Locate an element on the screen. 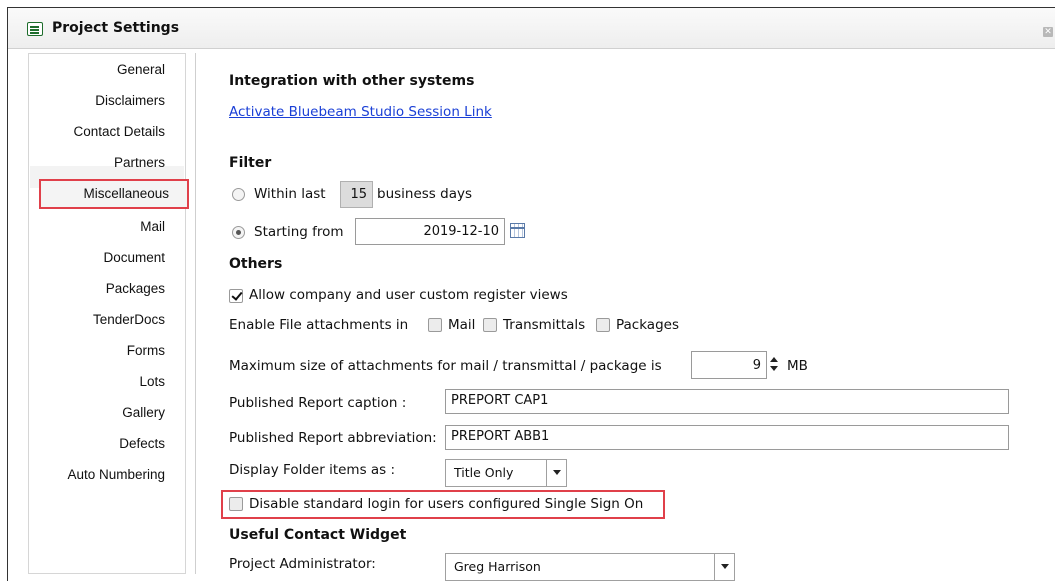  widget-heading: Useful Contact Widget is located at coordinates (318, 535).